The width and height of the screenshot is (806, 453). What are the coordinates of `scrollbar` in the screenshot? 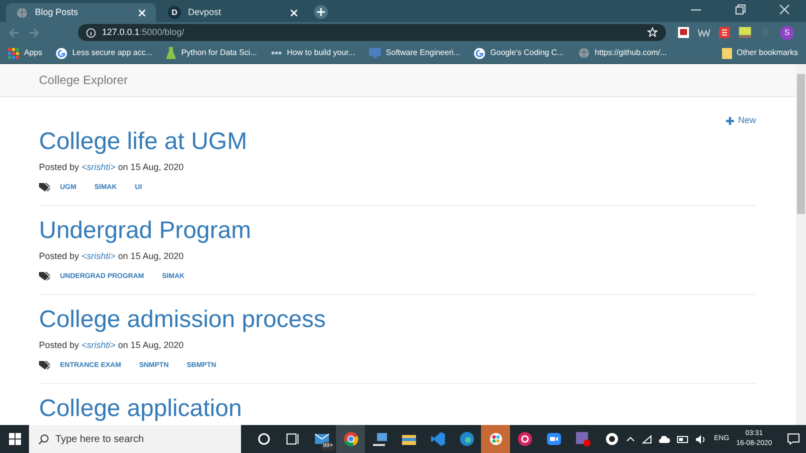 It's located at (801, 244).